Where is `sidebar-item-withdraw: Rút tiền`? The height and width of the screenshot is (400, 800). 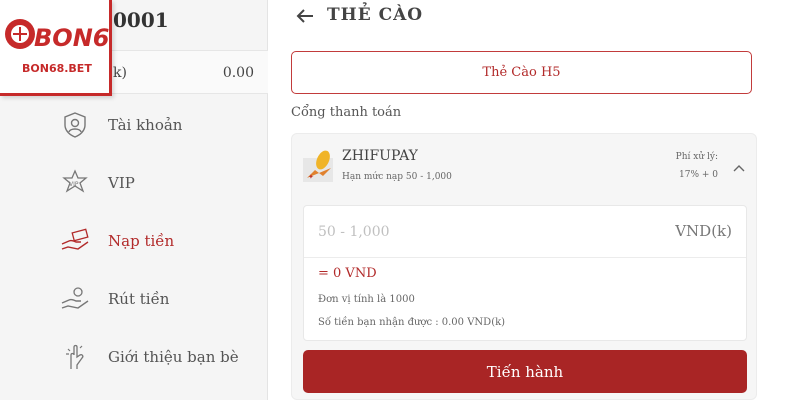
sidebar-item-withdraw: Rút tiền is located at coordinates (160, 299).